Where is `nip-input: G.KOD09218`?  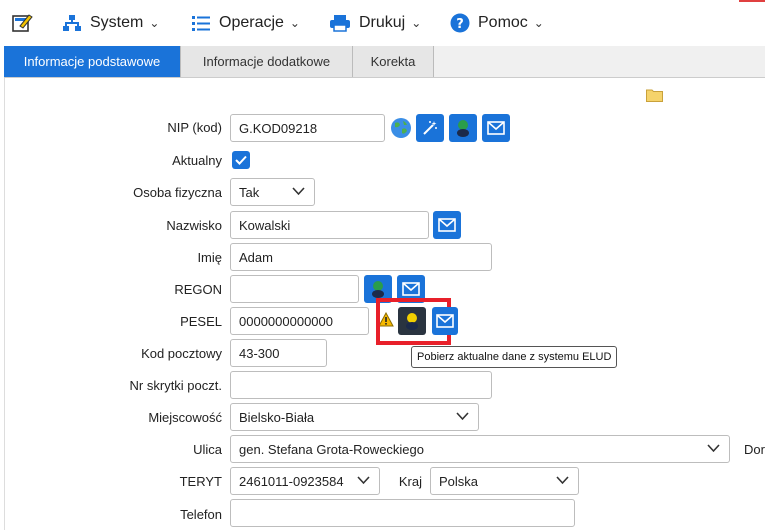
nip-input: G.KOD09218 is located at coordinates (307, 128).